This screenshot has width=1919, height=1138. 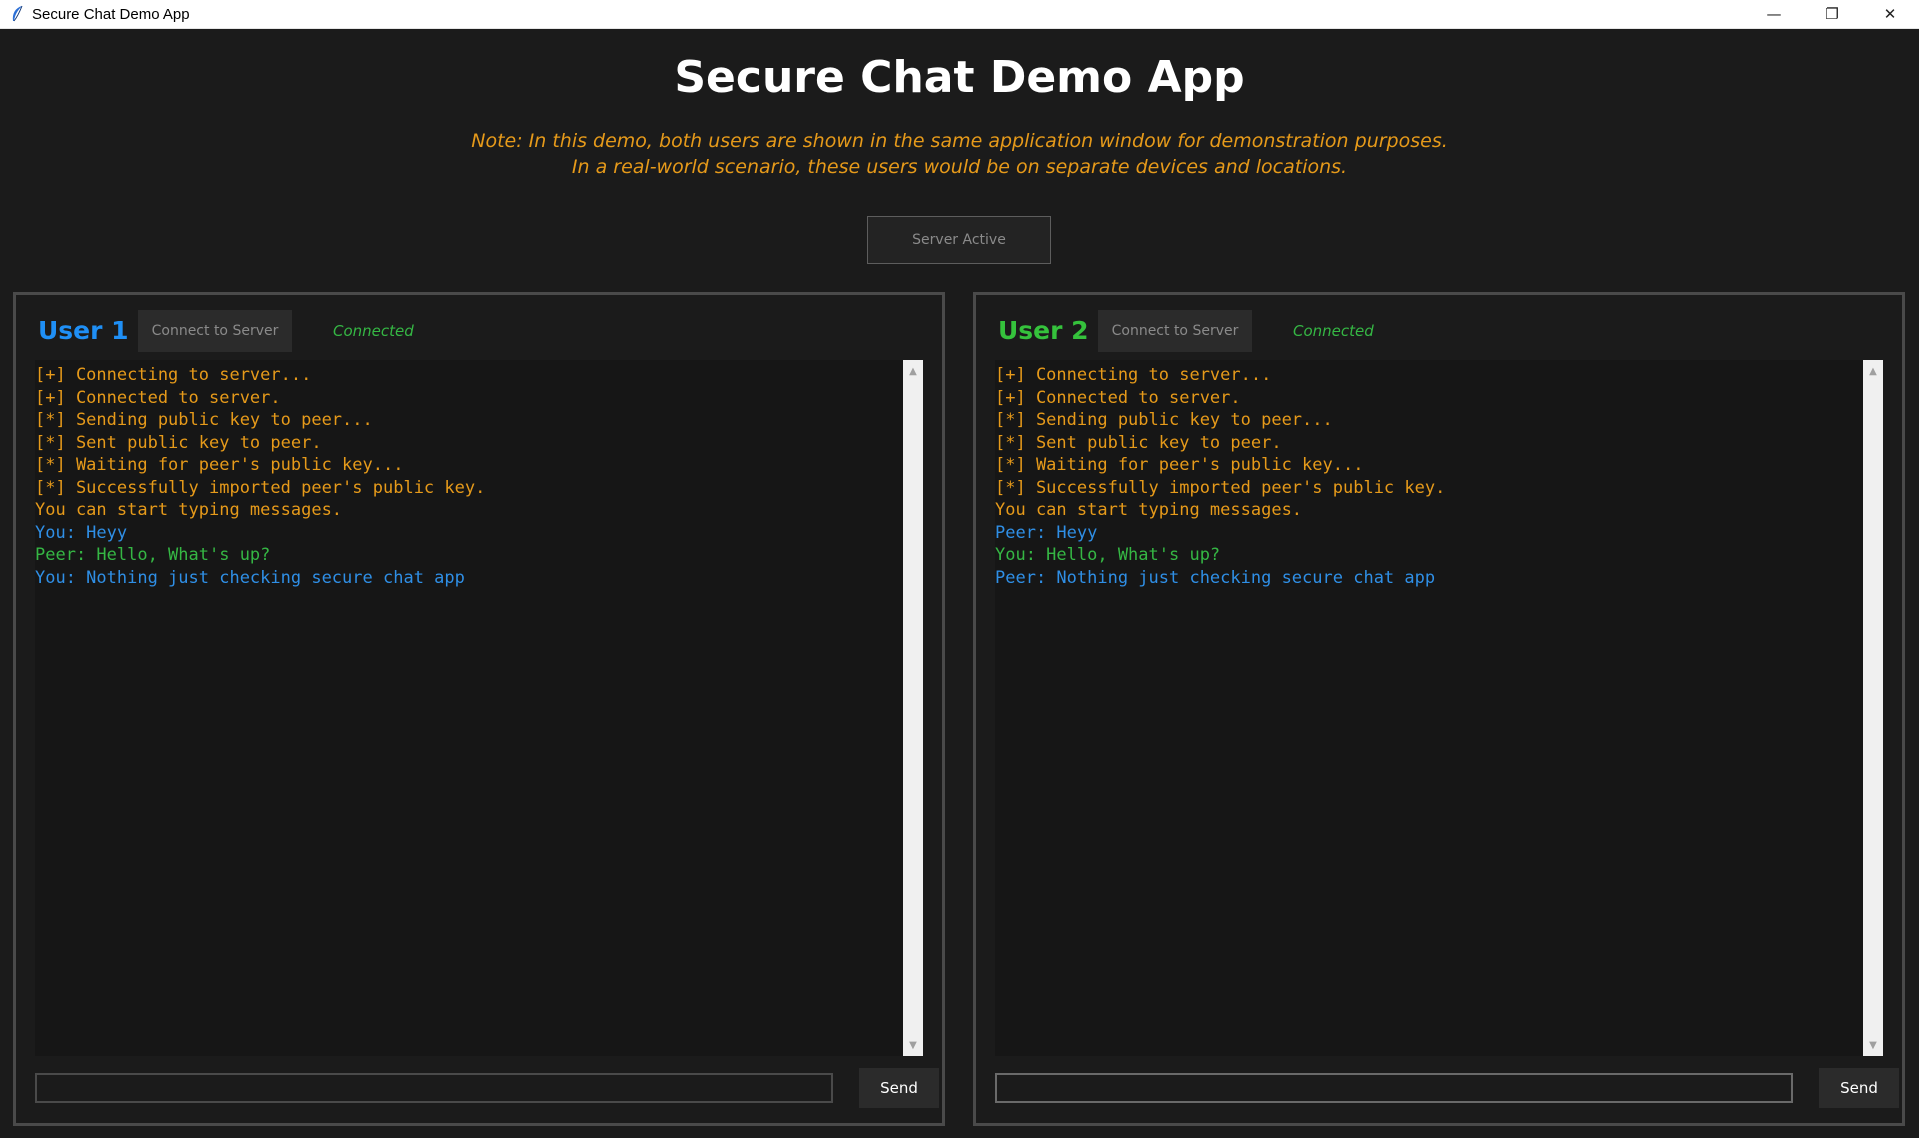 What do you see at coordinates (111, 14) in the screenshot?
I see `window-title: Secure Chat Demo App` at bounding box center [111, 14].